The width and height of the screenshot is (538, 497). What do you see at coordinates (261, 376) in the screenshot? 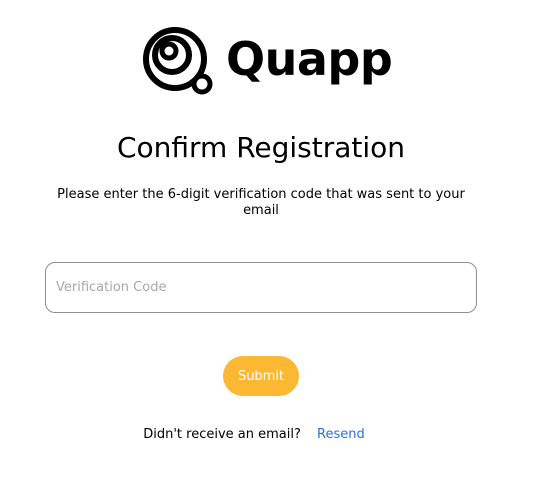
I see `submit-button: Submit` at bounding box center [261, 376].